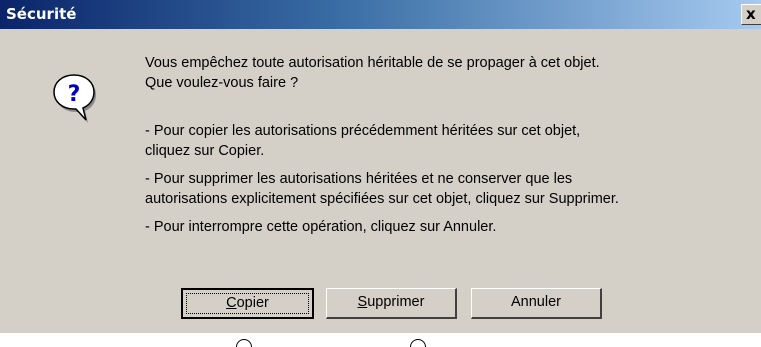  I want to click on bottom-background, so click(380, 340).